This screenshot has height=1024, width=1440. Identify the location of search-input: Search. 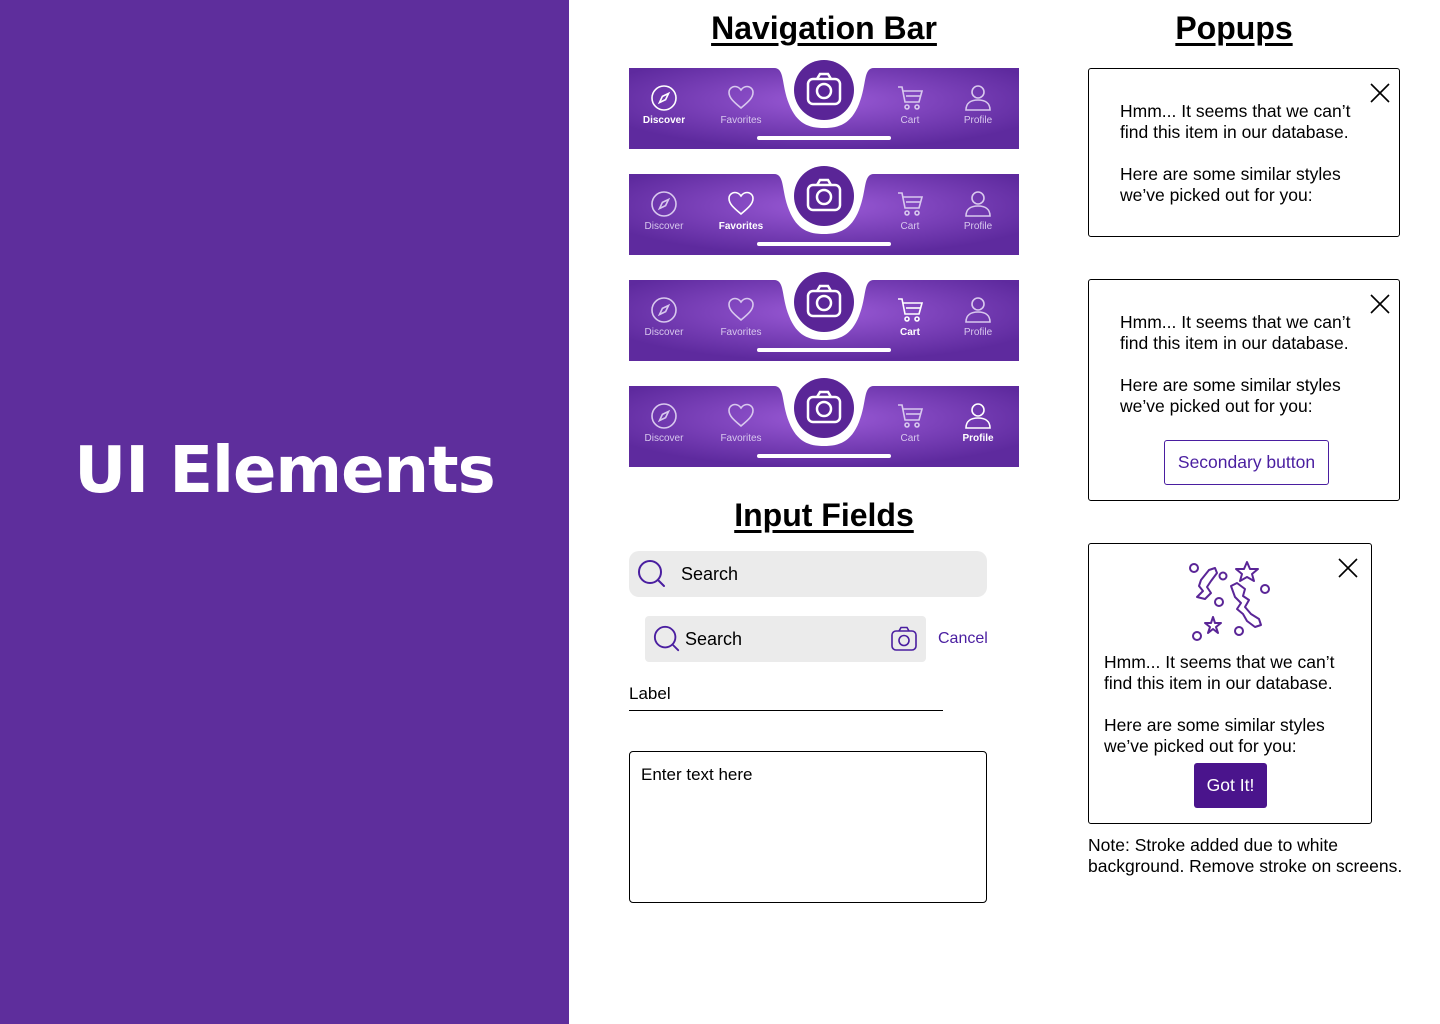
(808, 574).